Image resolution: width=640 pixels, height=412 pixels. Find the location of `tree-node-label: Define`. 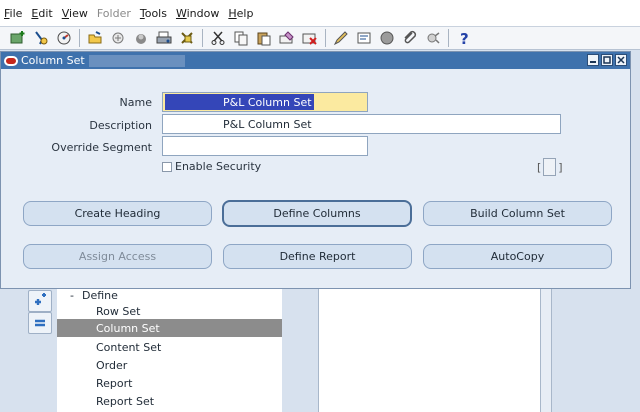

tree-node-label: Define is located at coordinates (99, 295).